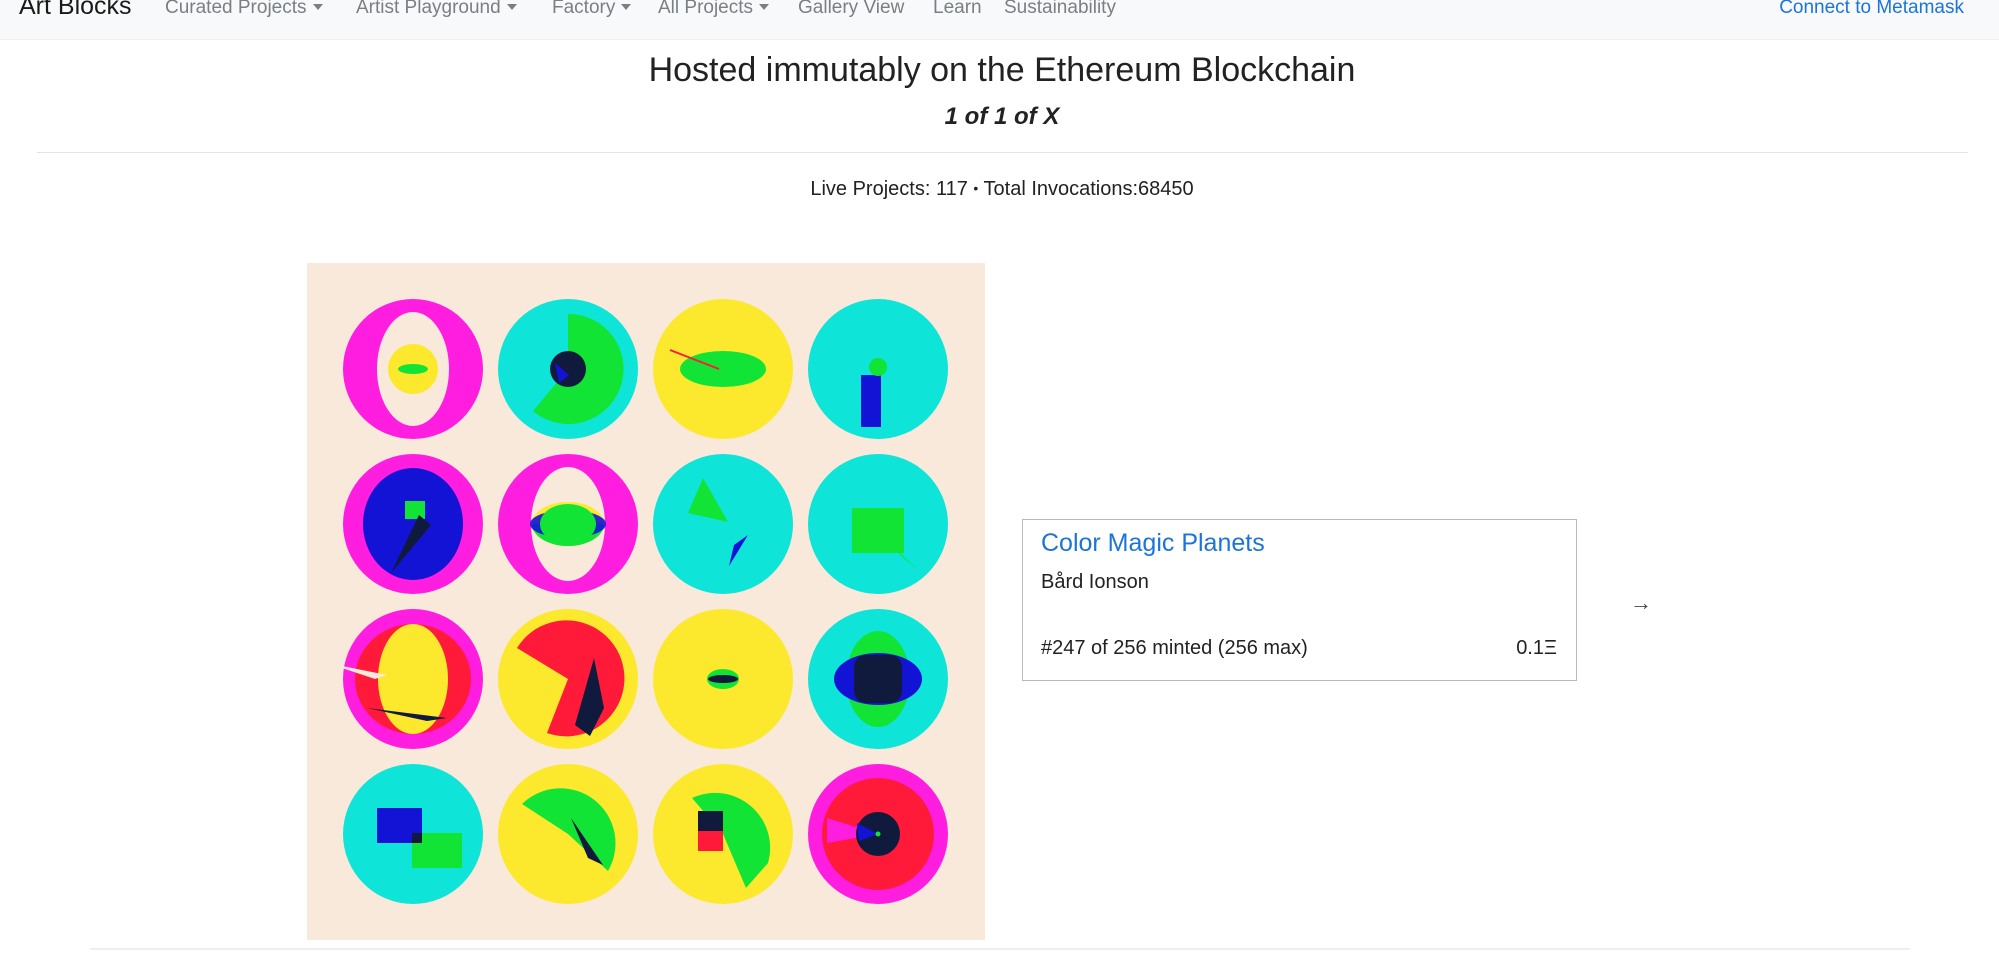 This screenshot has width=1999, height=954. Describe the element at coordinates (75, 10) in the screenshot. I see `brand-logo: Art Blocks` at that location.